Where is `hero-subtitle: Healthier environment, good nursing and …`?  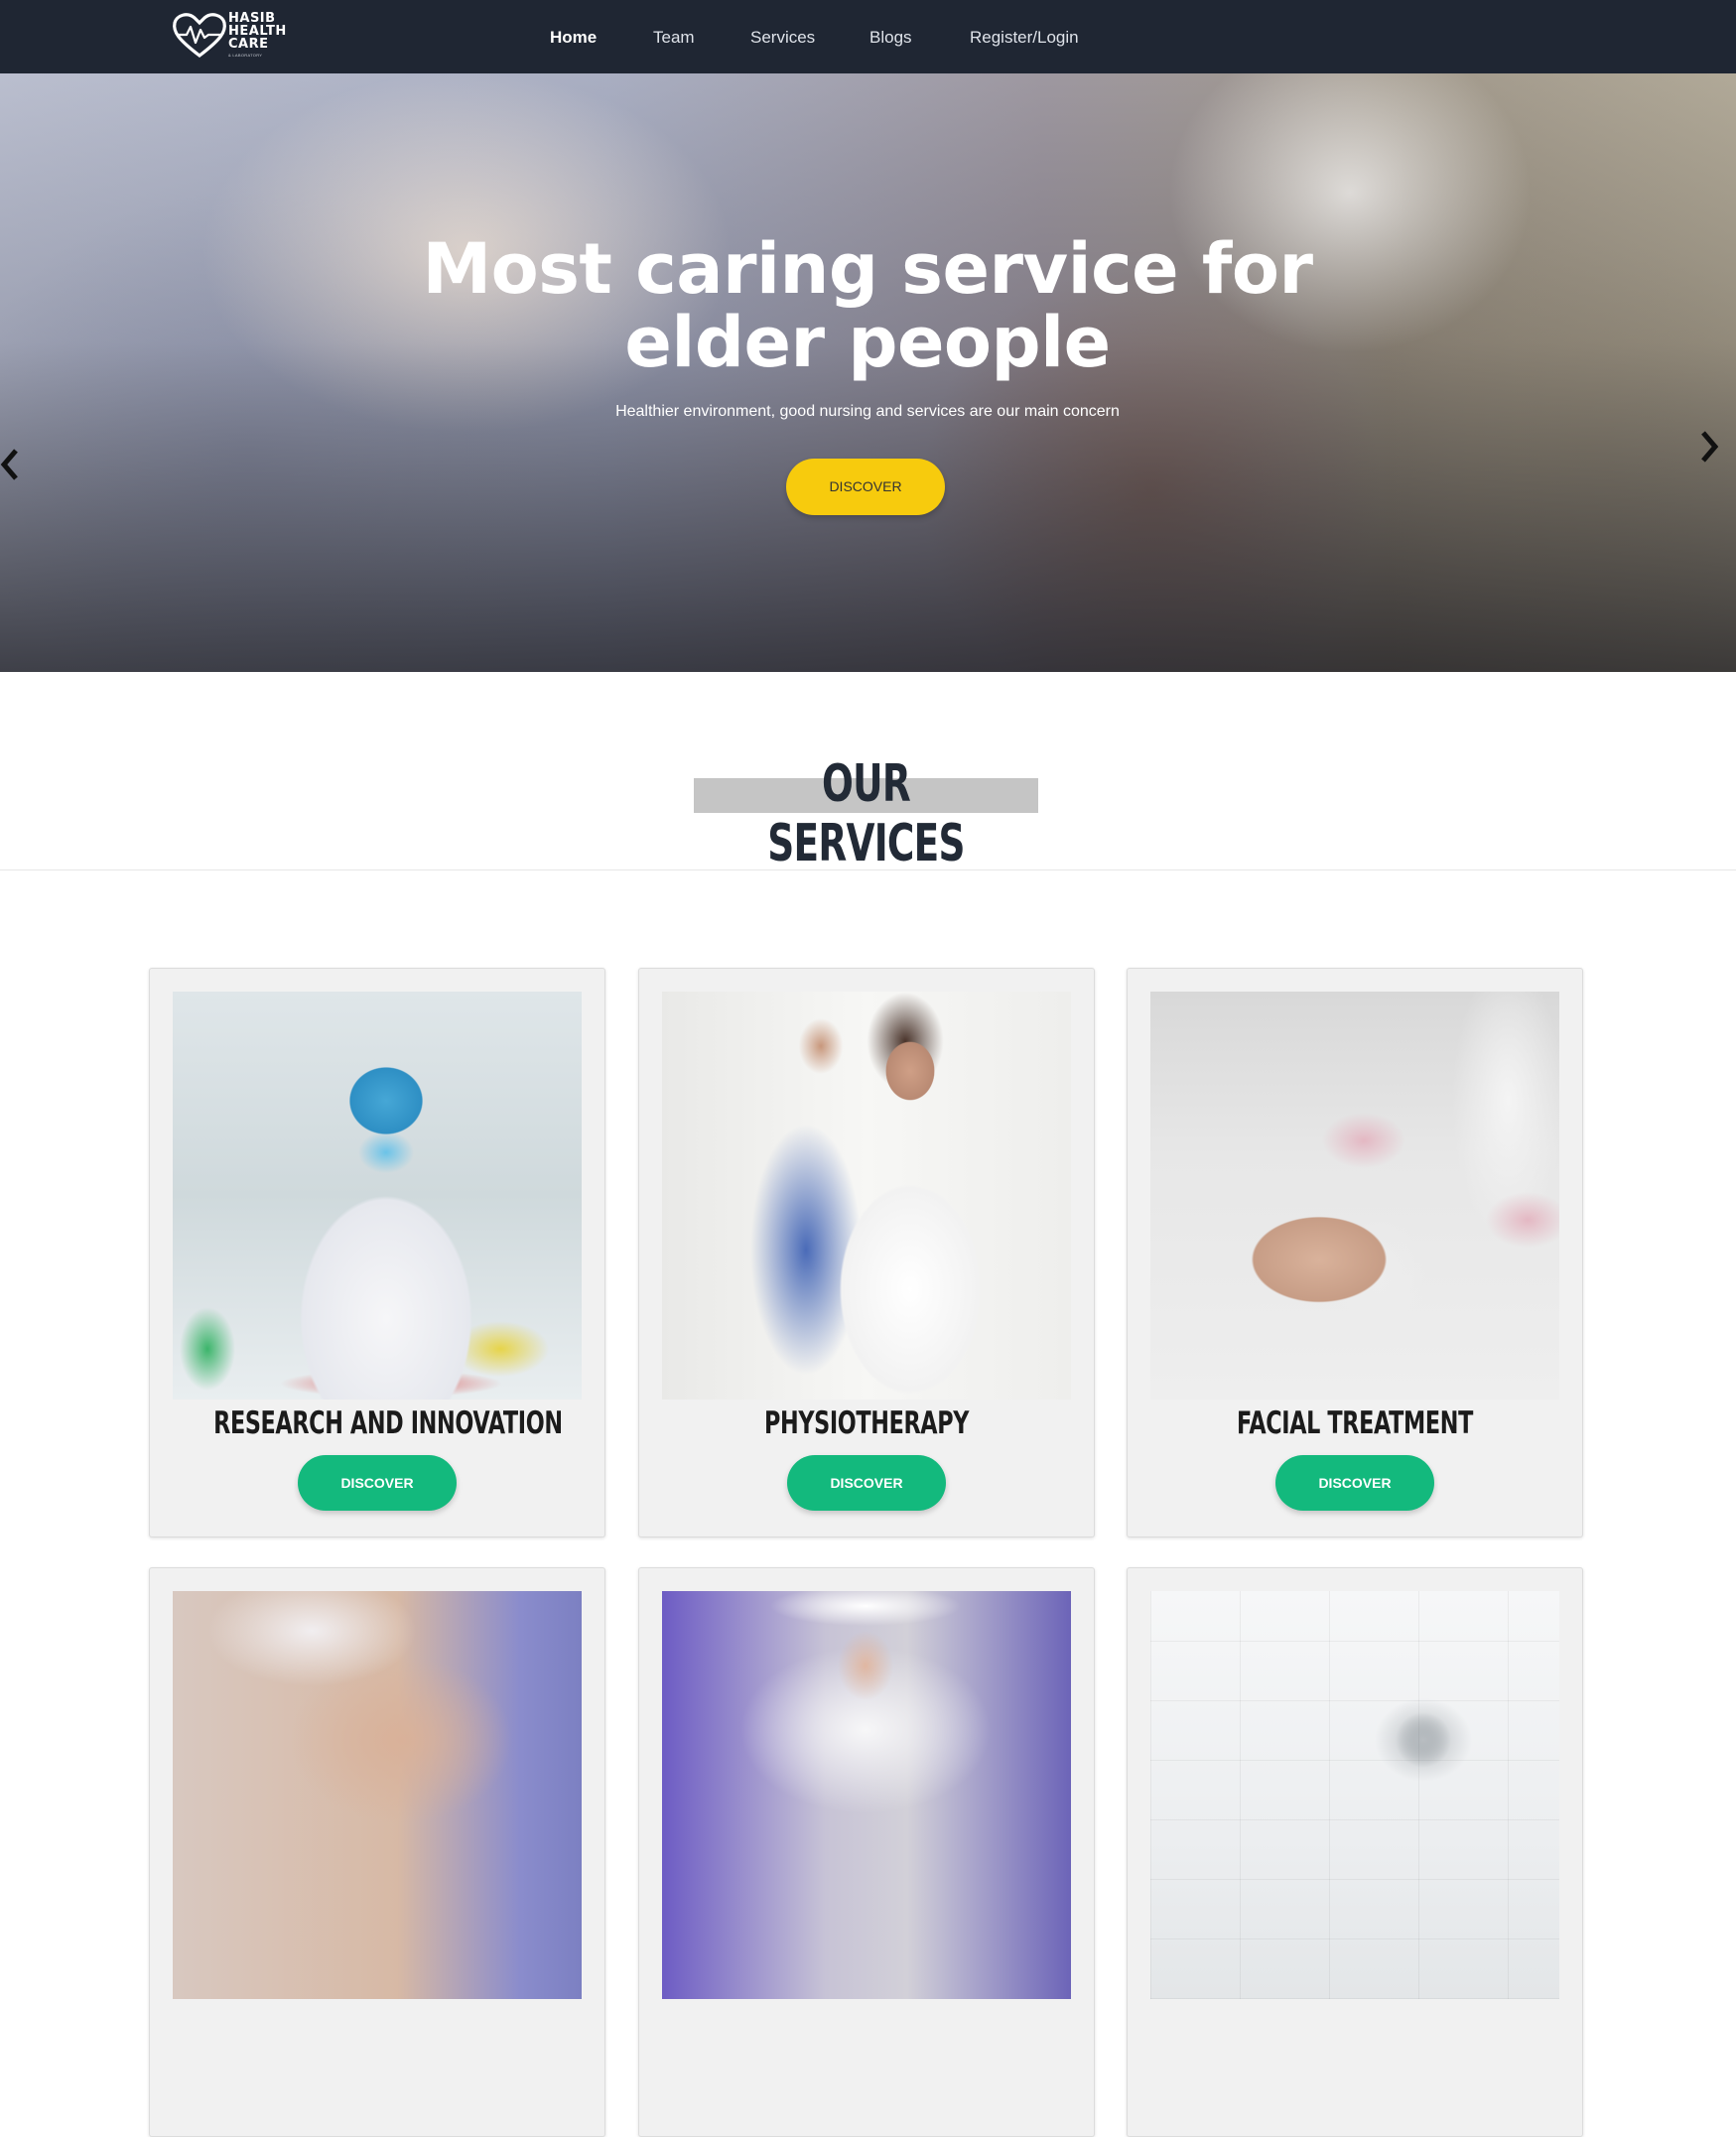 hero-subtitle: Healthier environment, good nursing and … is located at coordinates (867, 411).